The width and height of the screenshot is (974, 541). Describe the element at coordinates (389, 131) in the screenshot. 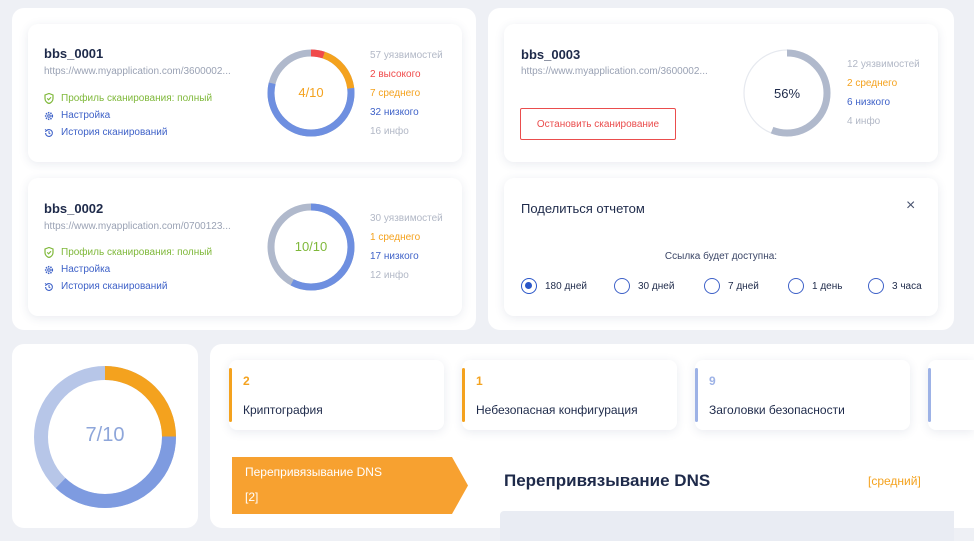

I see `stat-info: 16 инфо` at that location.